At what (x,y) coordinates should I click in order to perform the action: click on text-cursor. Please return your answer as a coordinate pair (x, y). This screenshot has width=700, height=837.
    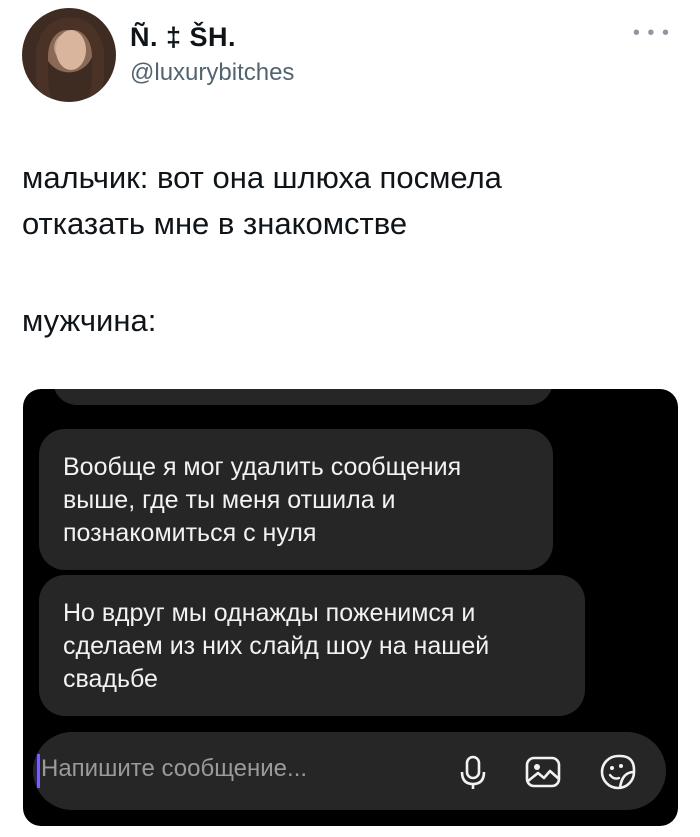
    Looking at the image, I should click on (38, 771).